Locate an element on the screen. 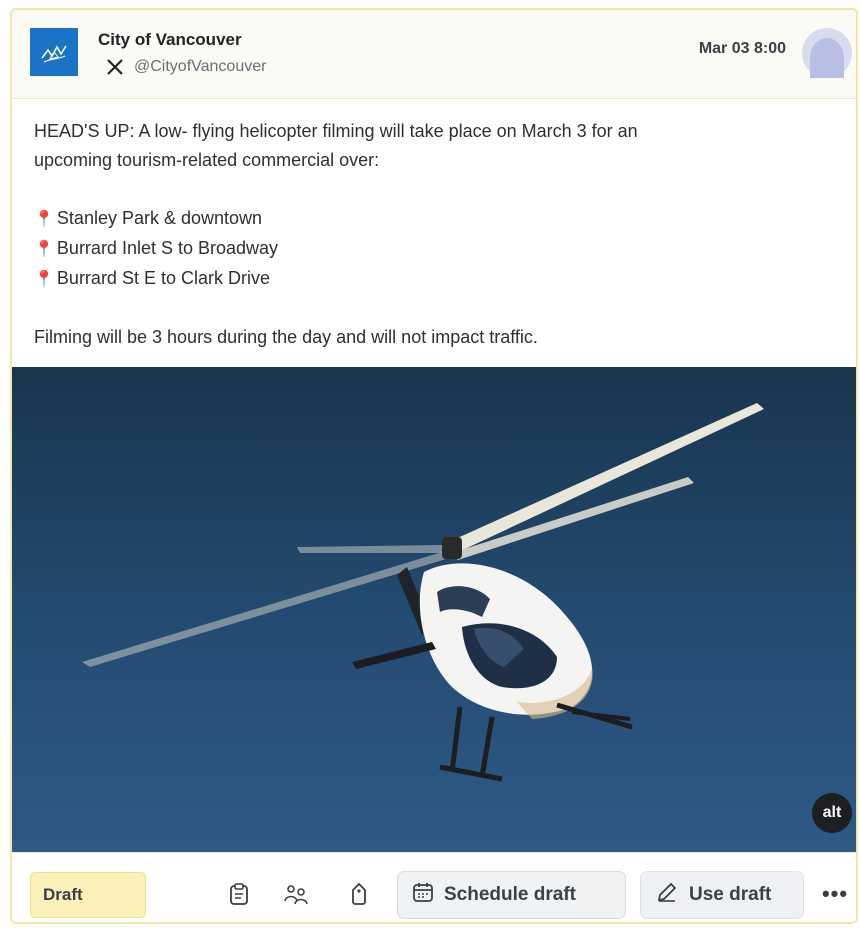  avatar is located at coordinates (827, 53).